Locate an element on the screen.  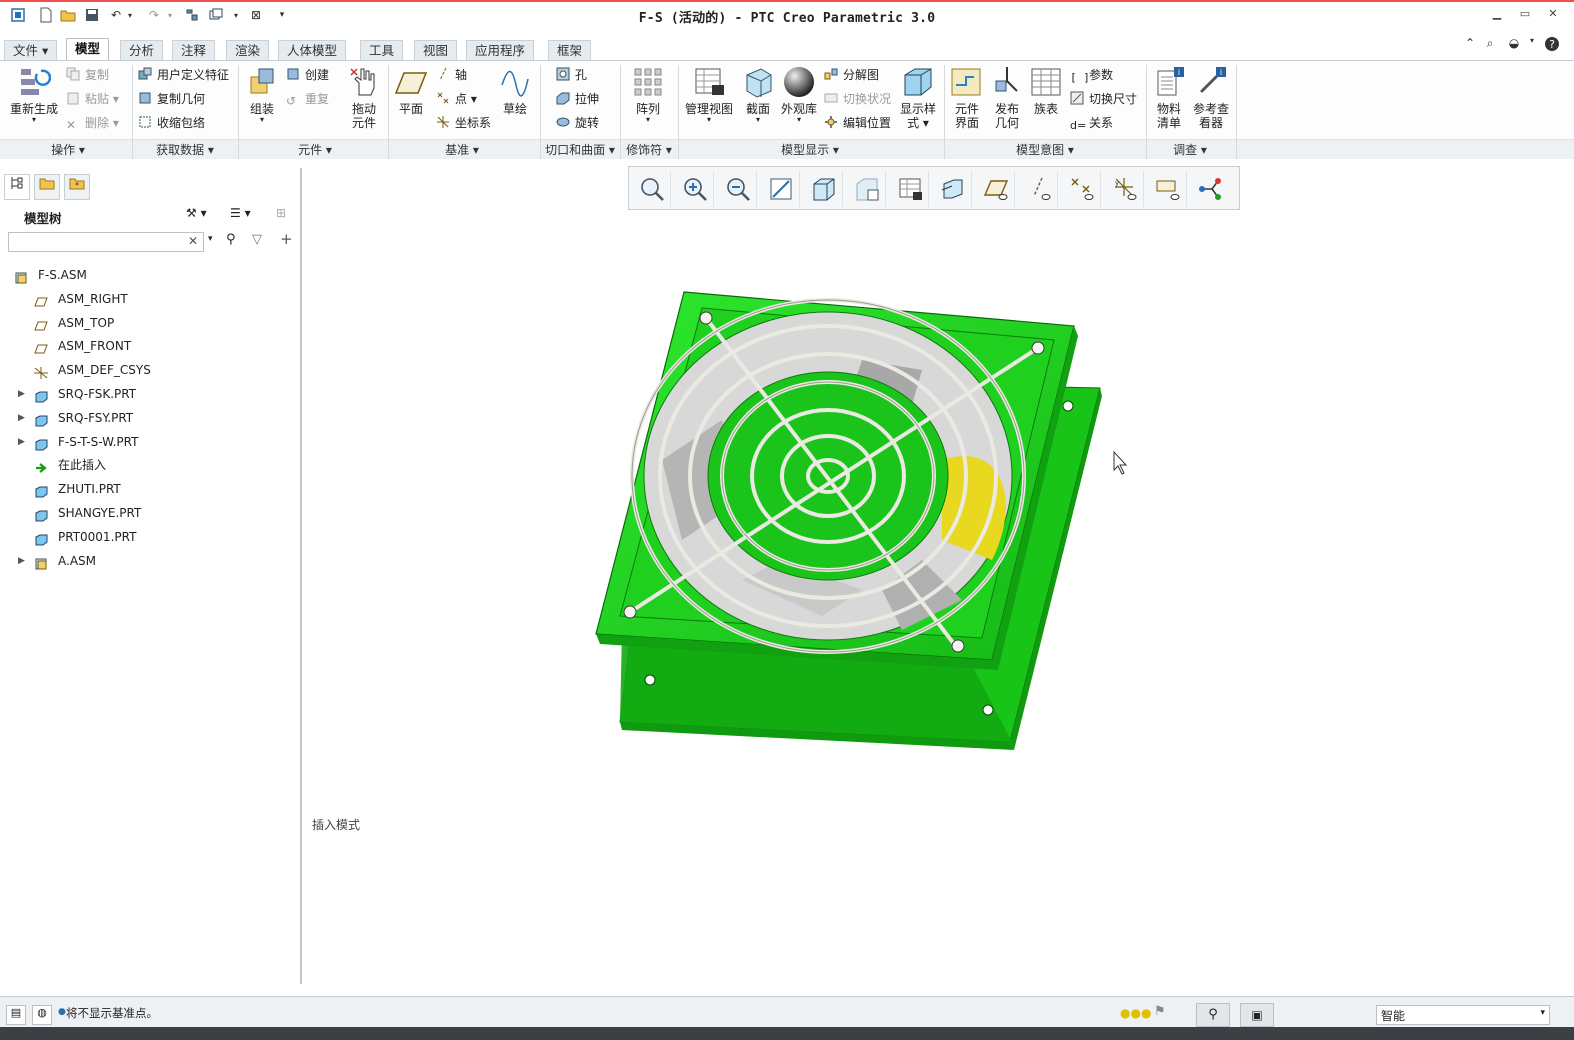
component-interface-button: 元件 界面 is located at coordinates (967, 97).